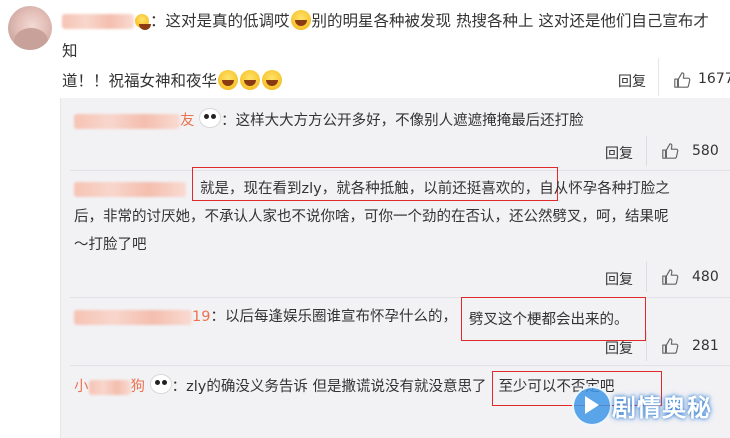 This screenshot has width=730, height=438. What do you see at coordinates (714, 79) in the screenshot?
I see `like-count: 1677` at bounding box center [714, 79].